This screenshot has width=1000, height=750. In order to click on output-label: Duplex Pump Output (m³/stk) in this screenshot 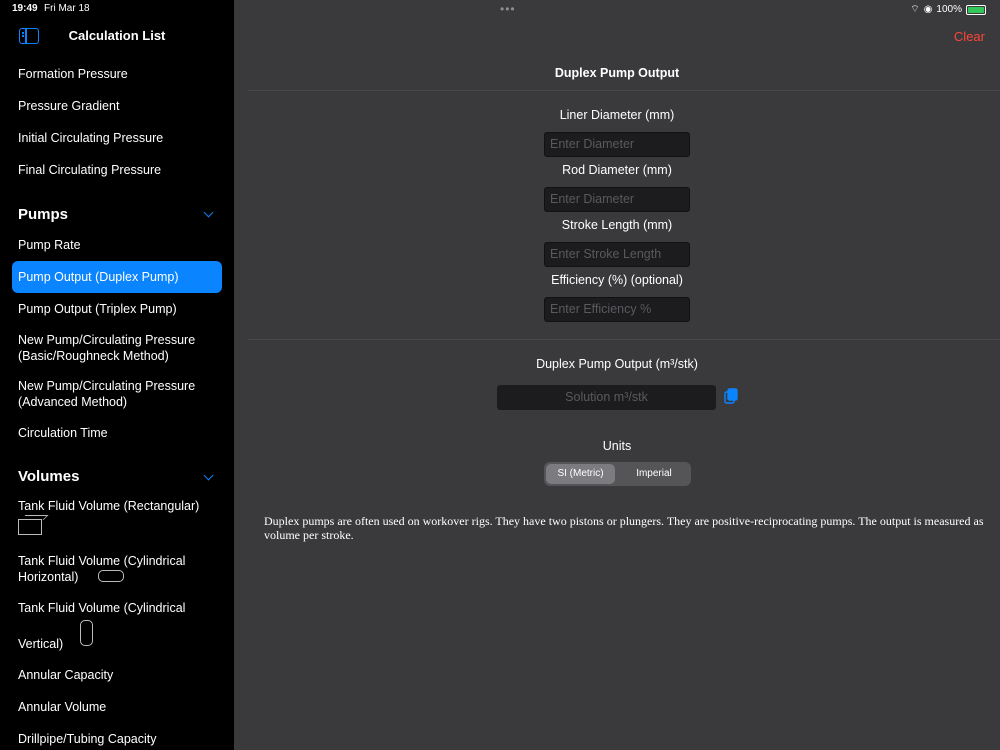, I will do `click(617, 364)`.